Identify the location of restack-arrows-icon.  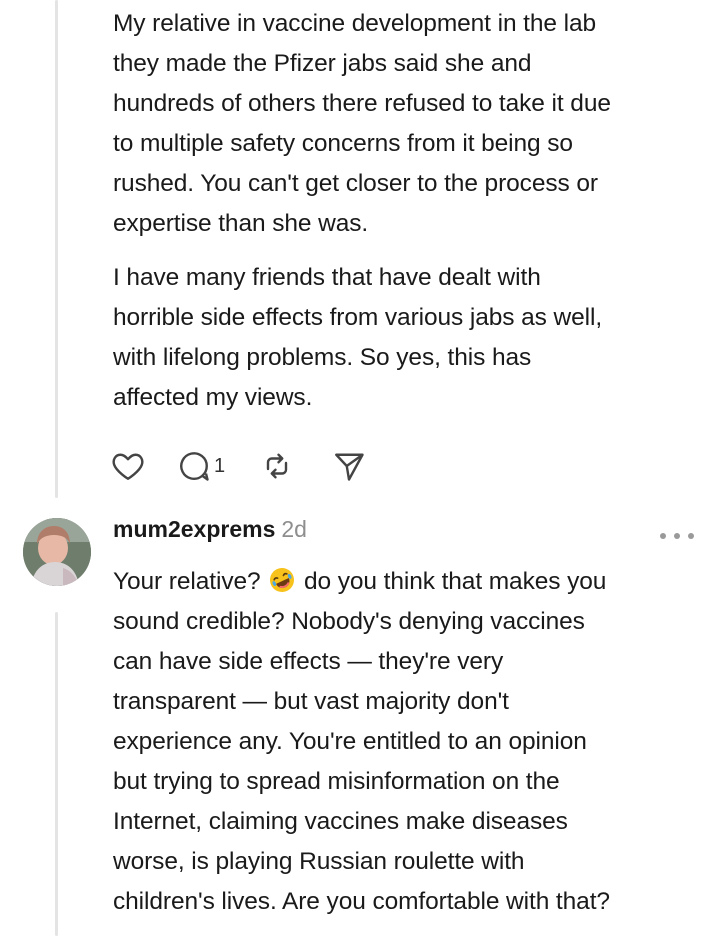
(277, 466).